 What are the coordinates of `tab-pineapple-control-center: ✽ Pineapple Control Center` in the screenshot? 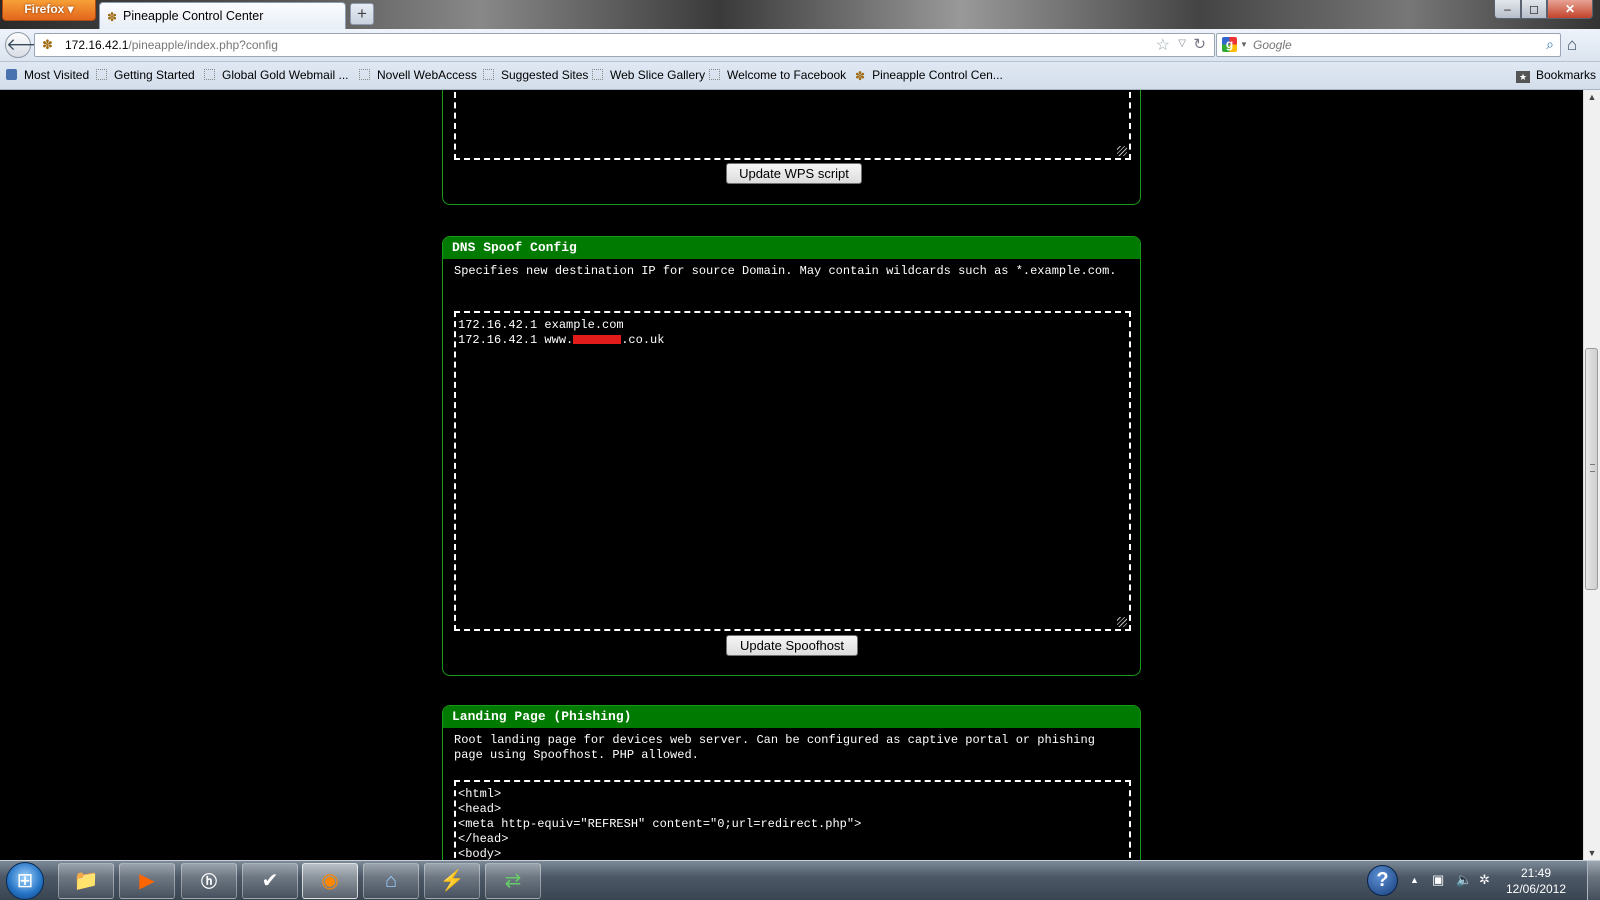 It's located at (222, 15).